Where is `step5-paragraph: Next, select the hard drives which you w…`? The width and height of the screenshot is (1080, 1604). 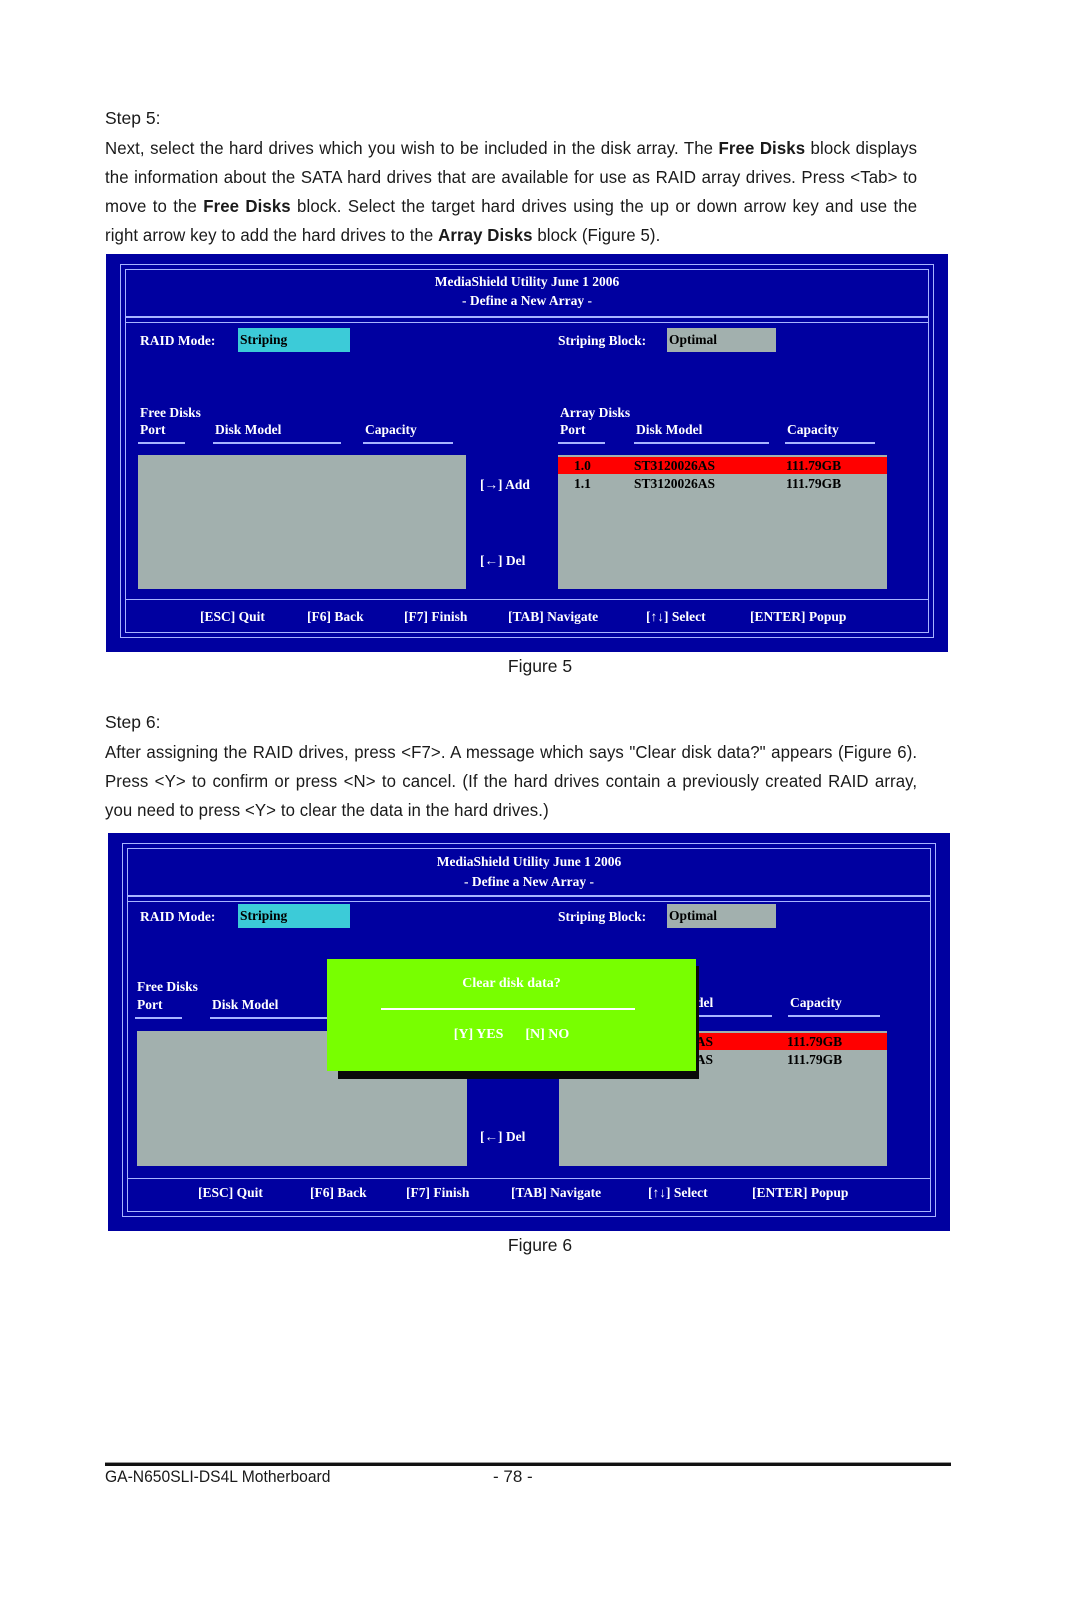 step5-paragraph: Next, select the hard drives which you w… is located at coordinates (511, 192).